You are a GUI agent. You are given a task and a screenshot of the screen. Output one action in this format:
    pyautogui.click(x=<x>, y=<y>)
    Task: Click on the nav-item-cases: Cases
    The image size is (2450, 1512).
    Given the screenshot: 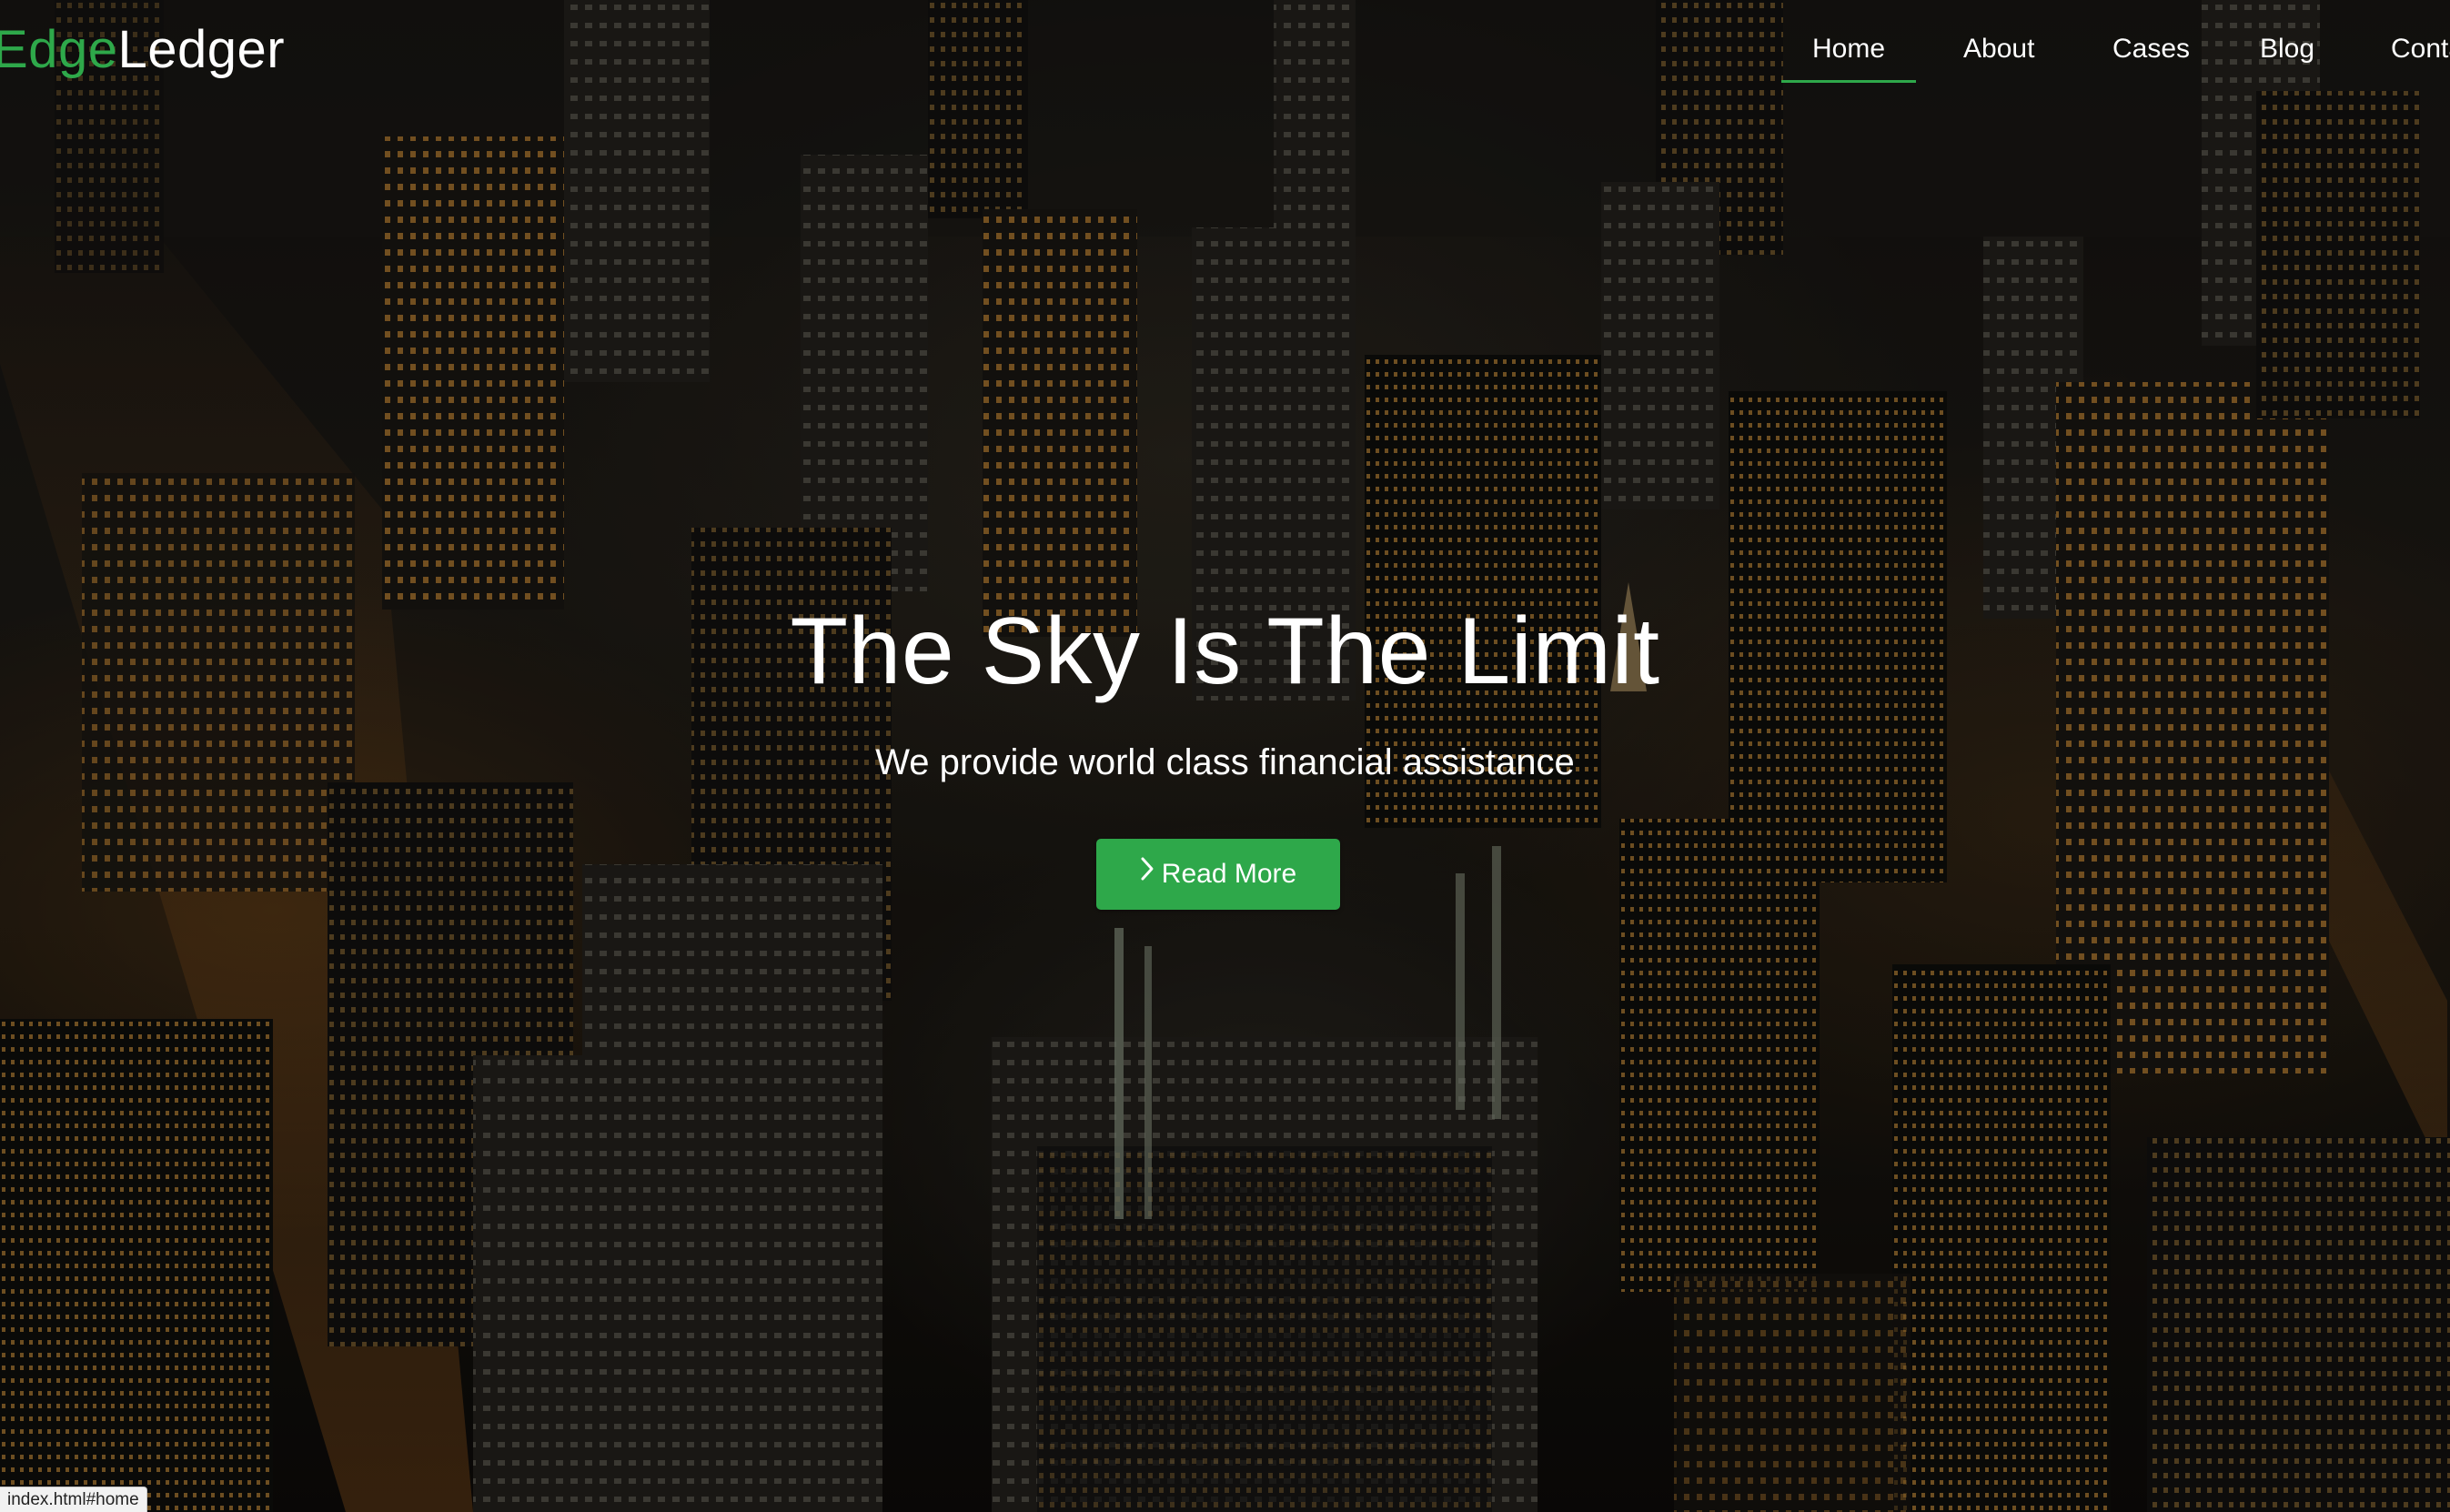 What is the action you would take?
    pyautogui.click(x=2151, y=50)
    